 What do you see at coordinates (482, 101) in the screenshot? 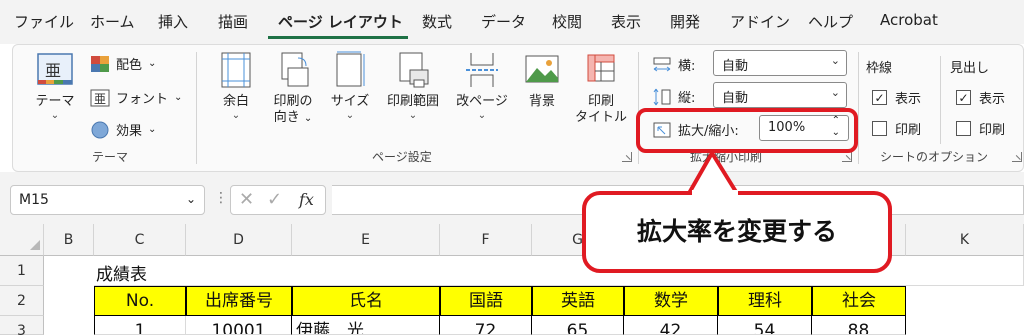
I see `breaks-label: 改ページ` at bounding box center [482, 101].